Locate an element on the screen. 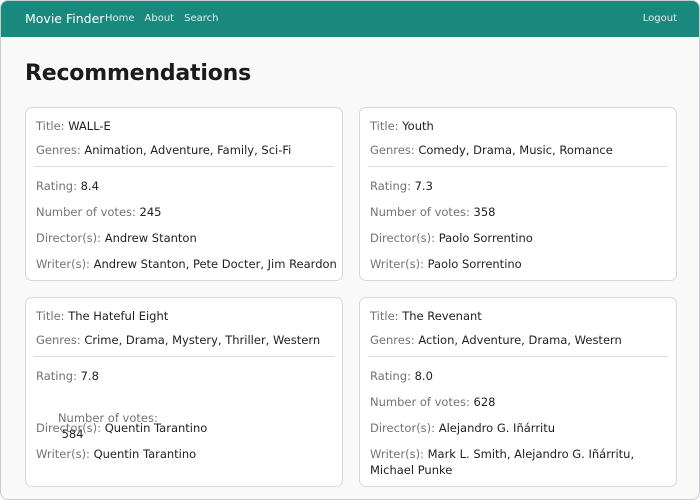 The width and height of the screenshot is (700, 500). movie-directors: Andrew Stanton is located at coordinates (150, 238).